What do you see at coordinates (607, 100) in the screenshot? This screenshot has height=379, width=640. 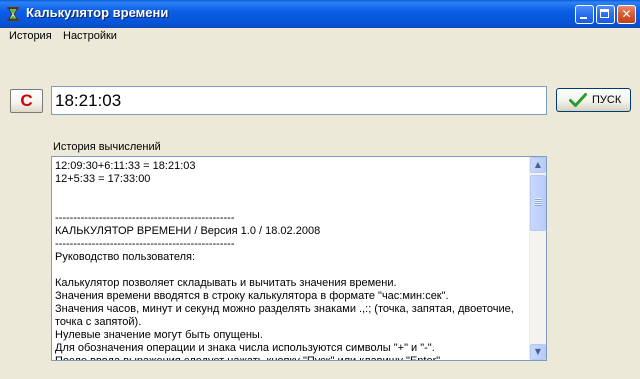 I see `start-button-label: ПУСК` at bounding box center [607, 100].